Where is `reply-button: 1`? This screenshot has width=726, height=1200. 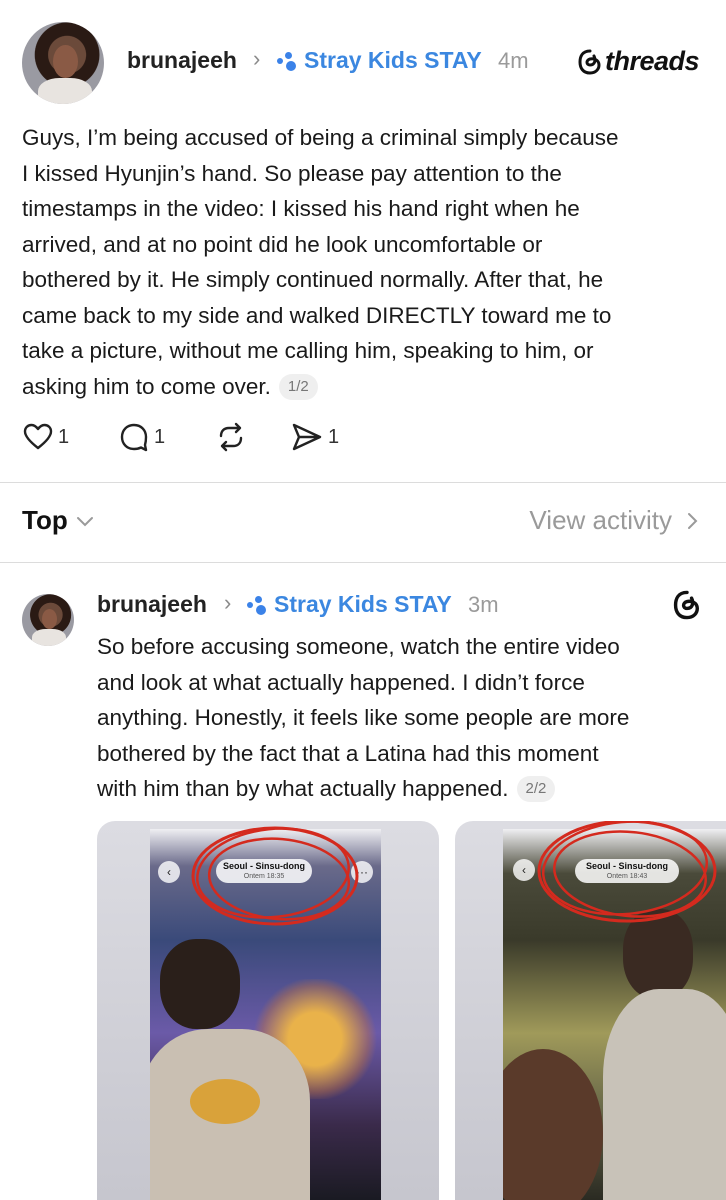
reply-button: 1 is located at coordinates (141, 437).